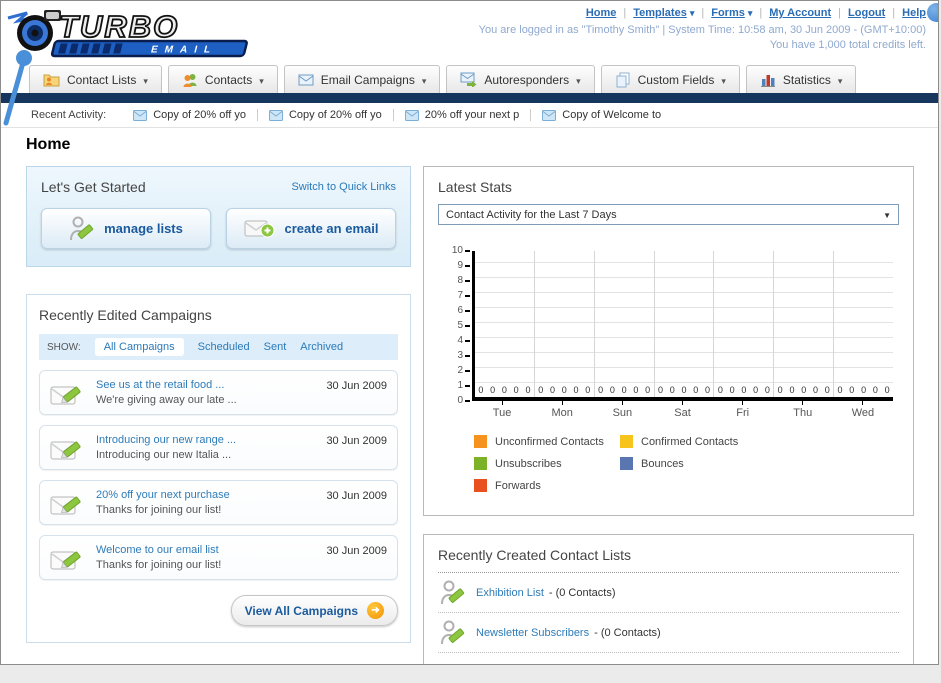 The width and height of the screenshot is (941, 683). What do you see at coordinates (866, 13) in the screenshot?
I see `nav-logout-link: Logout` at bounding box center [866, 13].